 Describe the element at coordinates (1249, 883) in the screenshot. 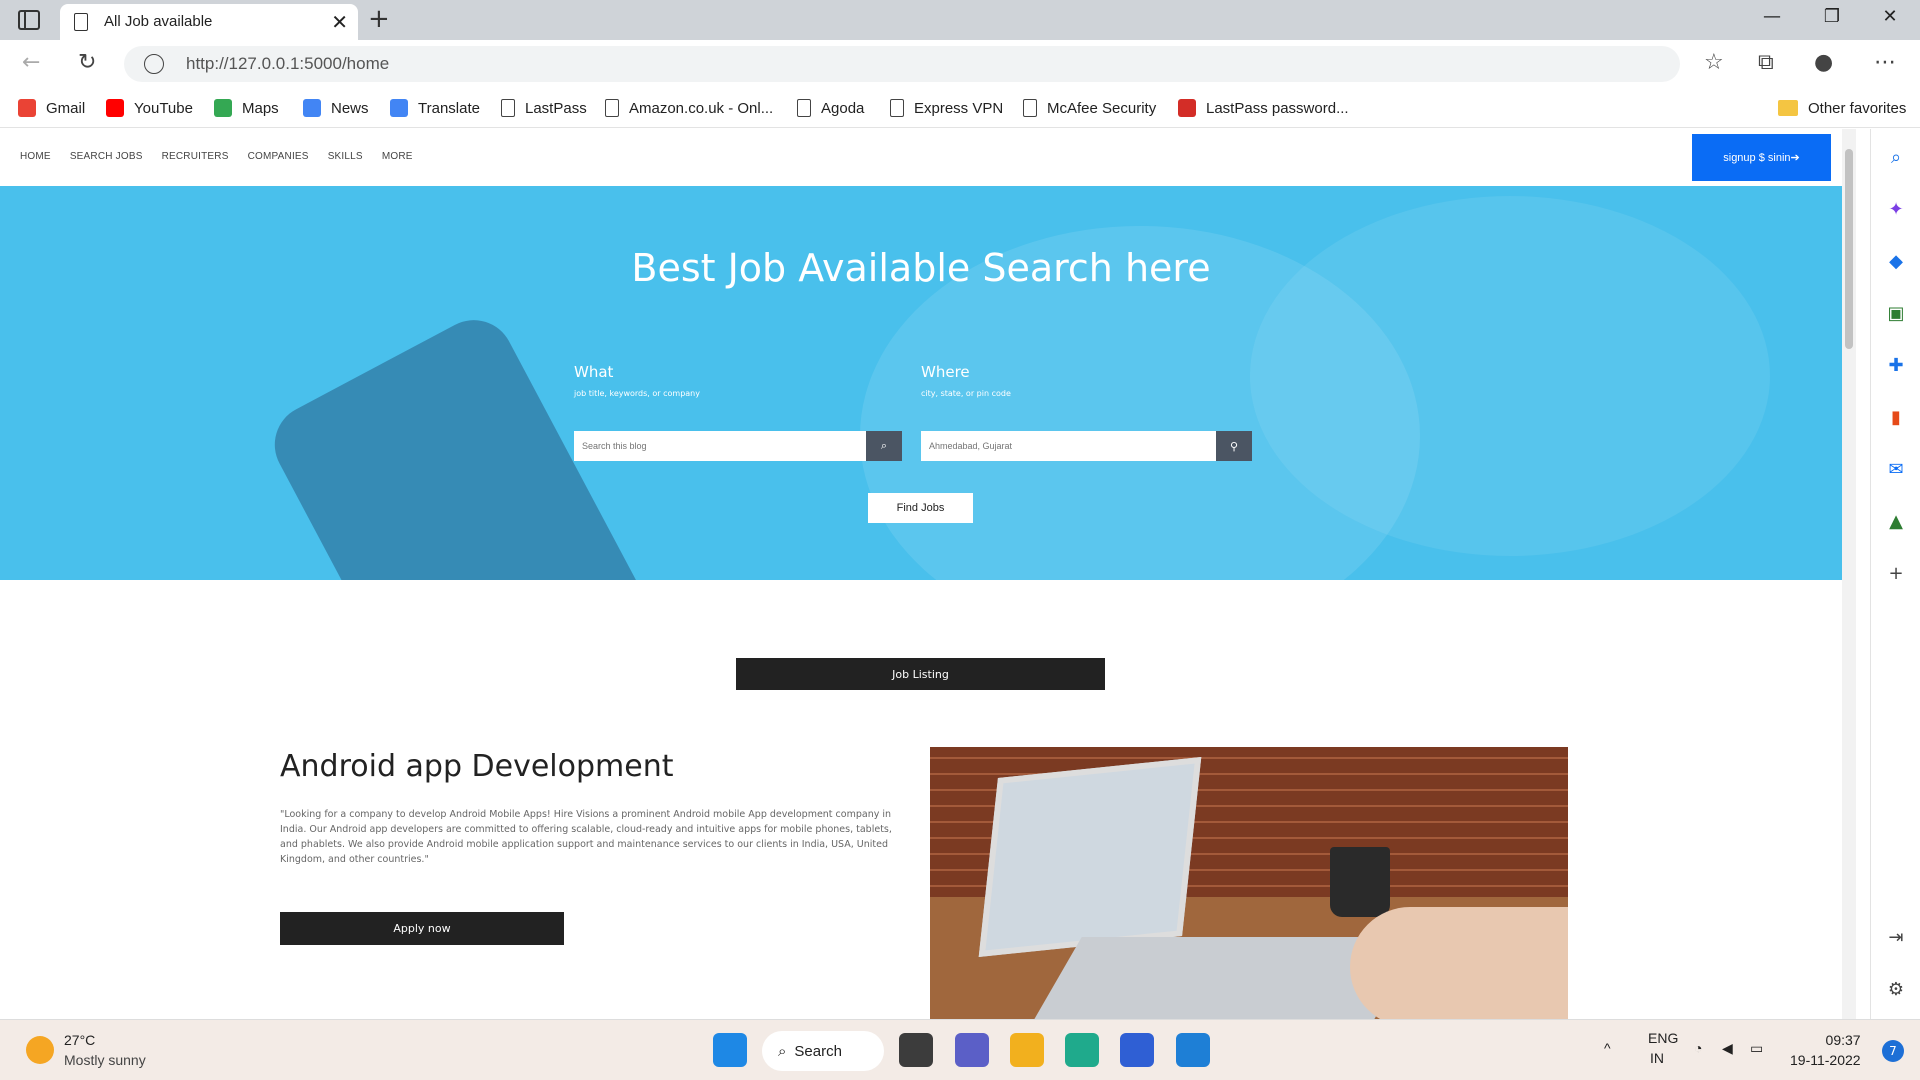

I see `job-photo` at that location.